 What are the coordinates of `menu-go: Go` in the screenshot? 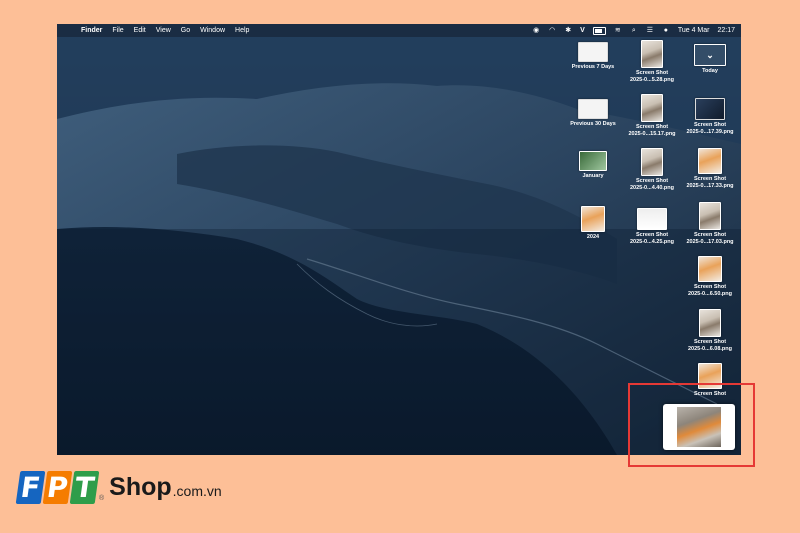 It's located at (185, 30).